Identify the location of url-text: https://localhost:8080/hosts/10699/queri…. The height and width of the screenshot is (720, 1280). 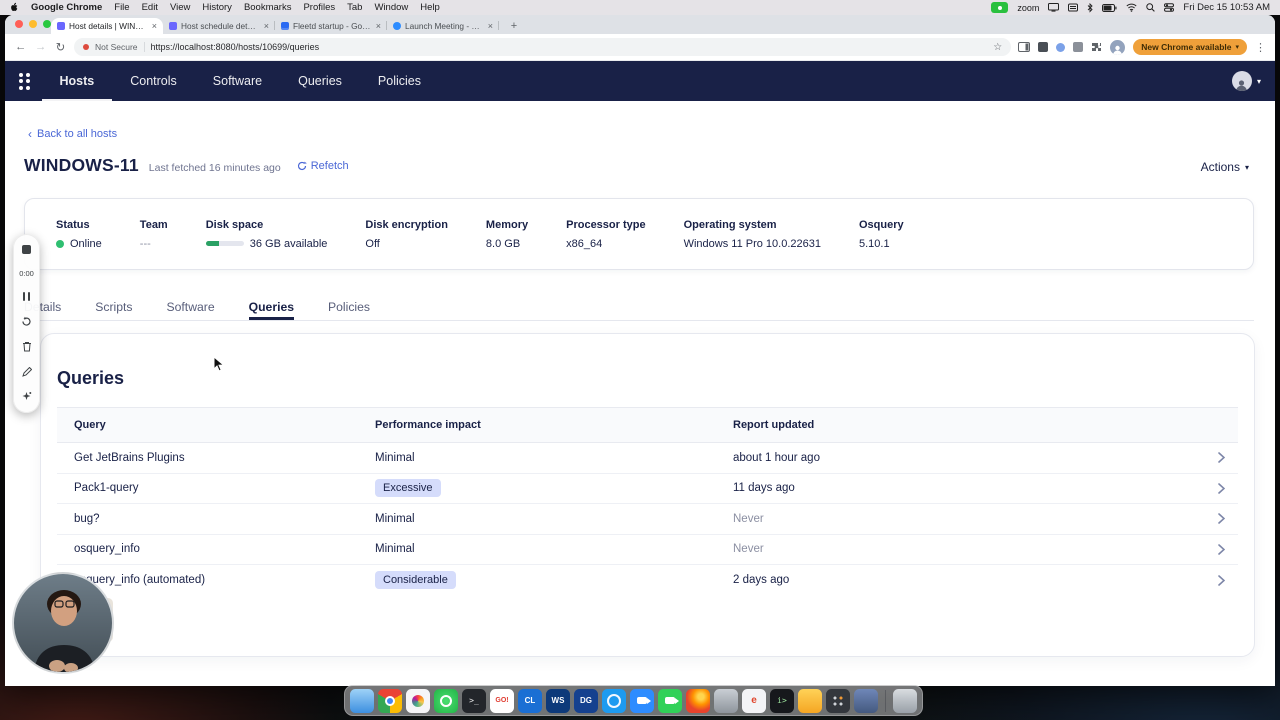
(569, 47).